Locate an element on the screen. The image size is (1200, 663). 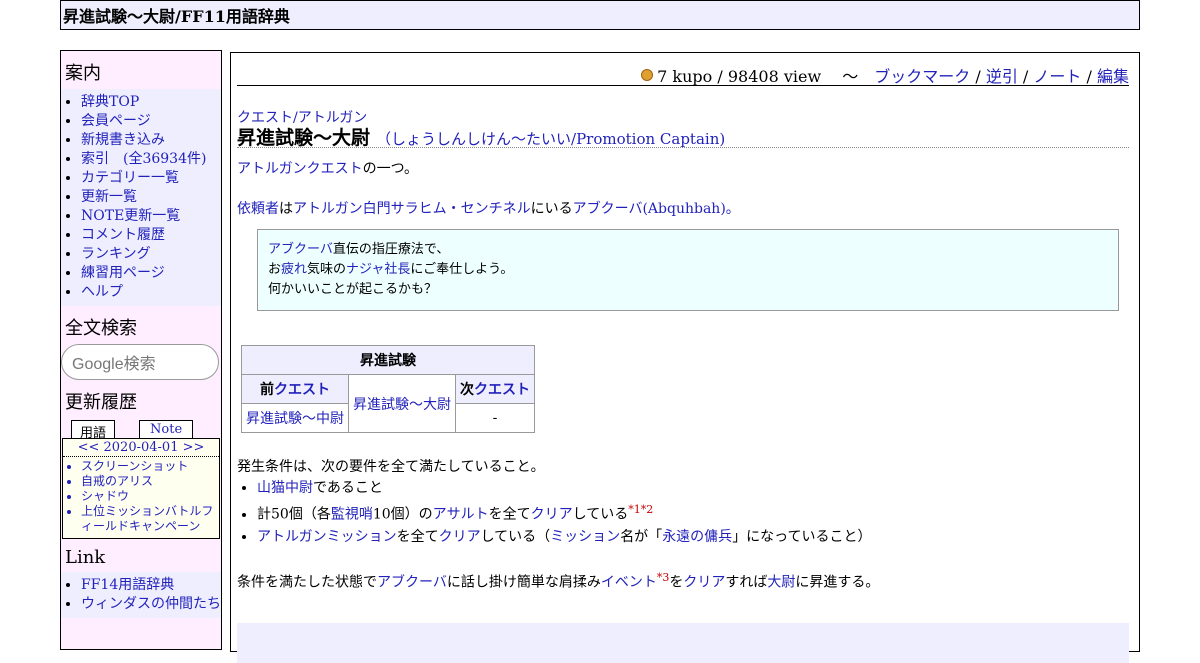
search-input: Google検索 is located at coordinates (140, 362).